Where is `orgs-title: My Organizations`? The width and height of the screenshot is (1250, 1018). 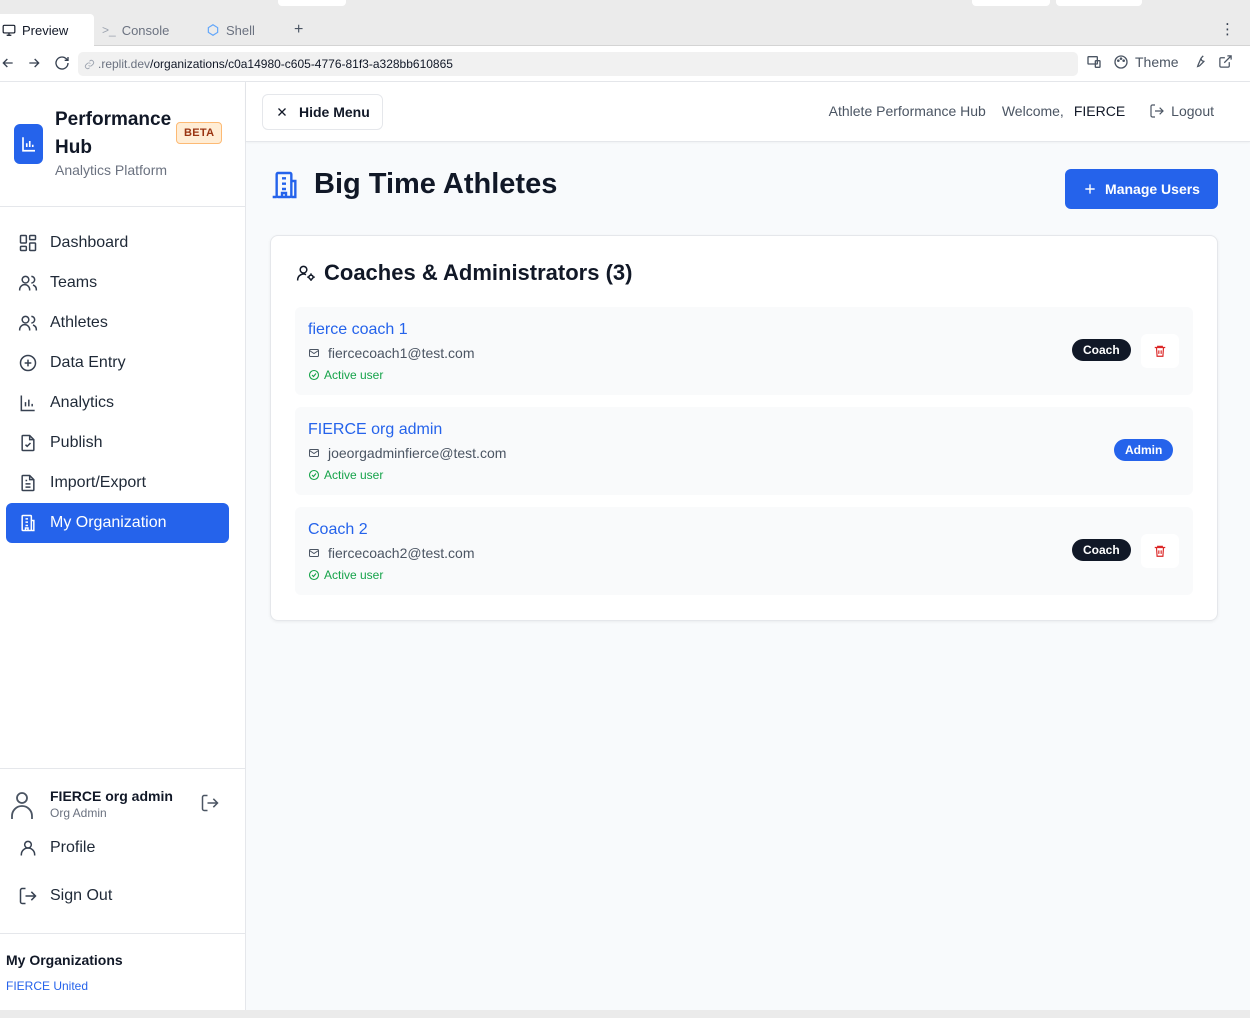
orgs-title: My Organizations is located at coordinates (64, 960).